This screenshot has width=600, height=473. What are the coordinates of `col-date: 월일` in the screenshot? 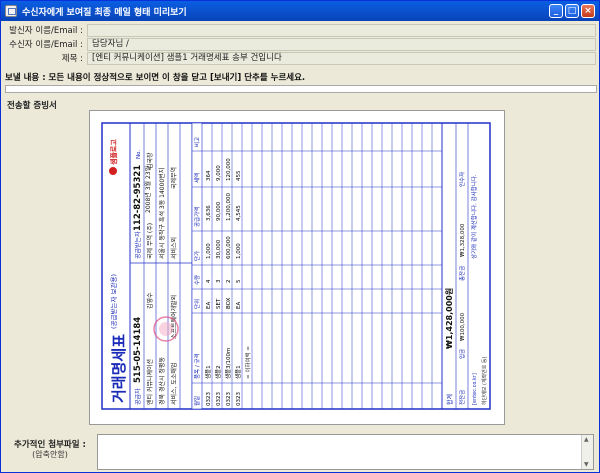 It's located at (197, 401).